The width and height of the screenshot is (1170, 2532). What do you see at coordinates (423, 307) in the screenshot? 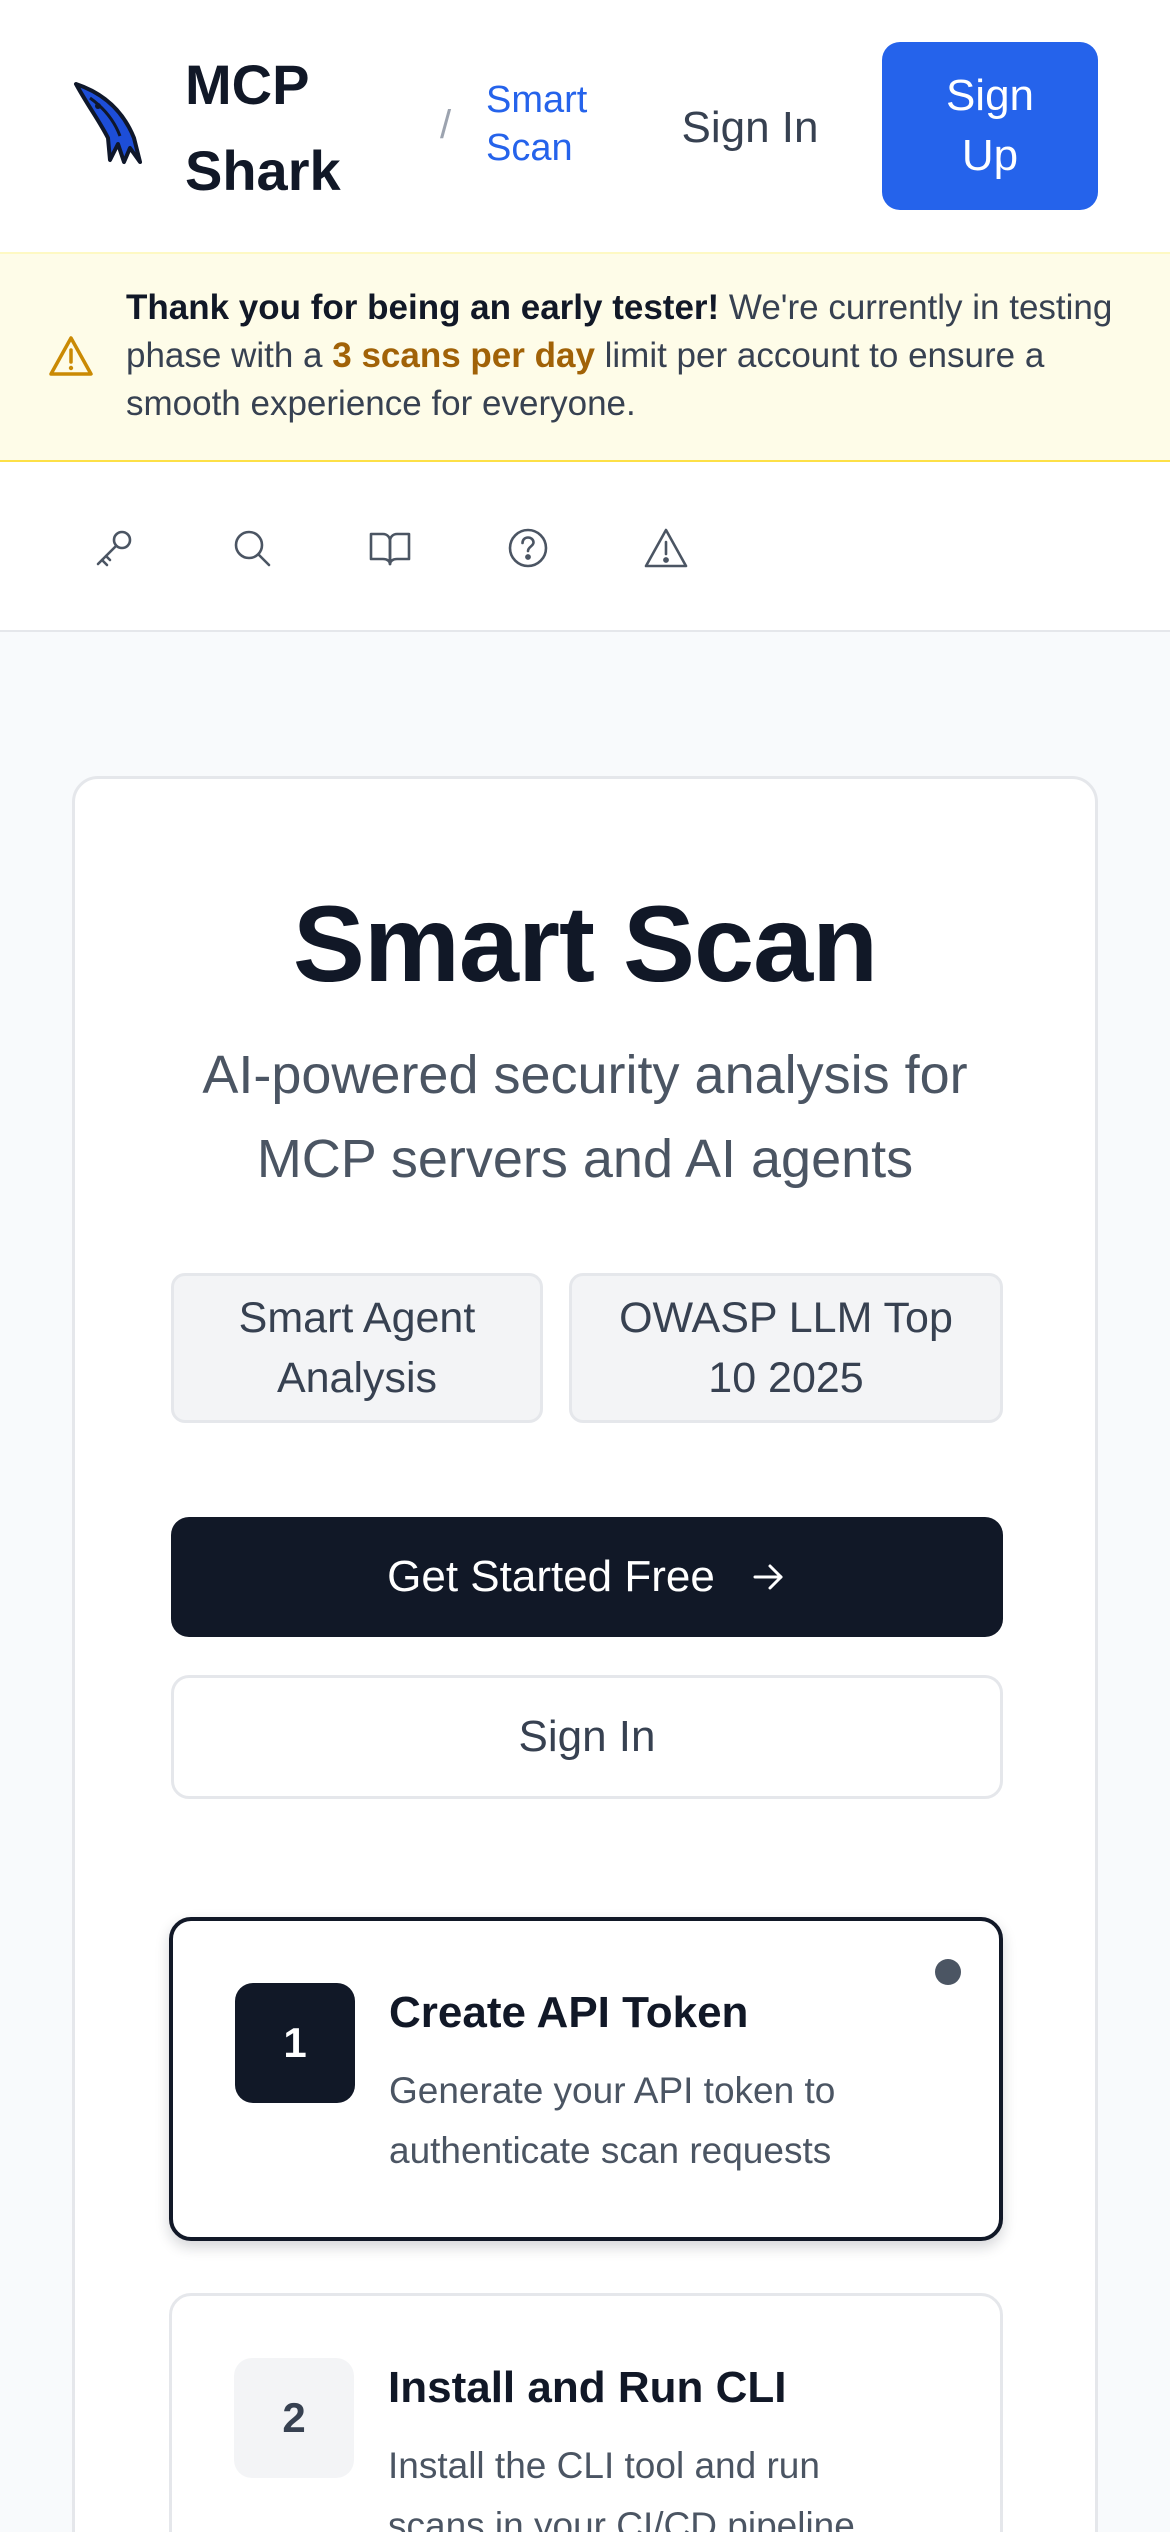
I see `banner-strong-text: Thank you for being an early tester!` at bounding box center [423, 307].